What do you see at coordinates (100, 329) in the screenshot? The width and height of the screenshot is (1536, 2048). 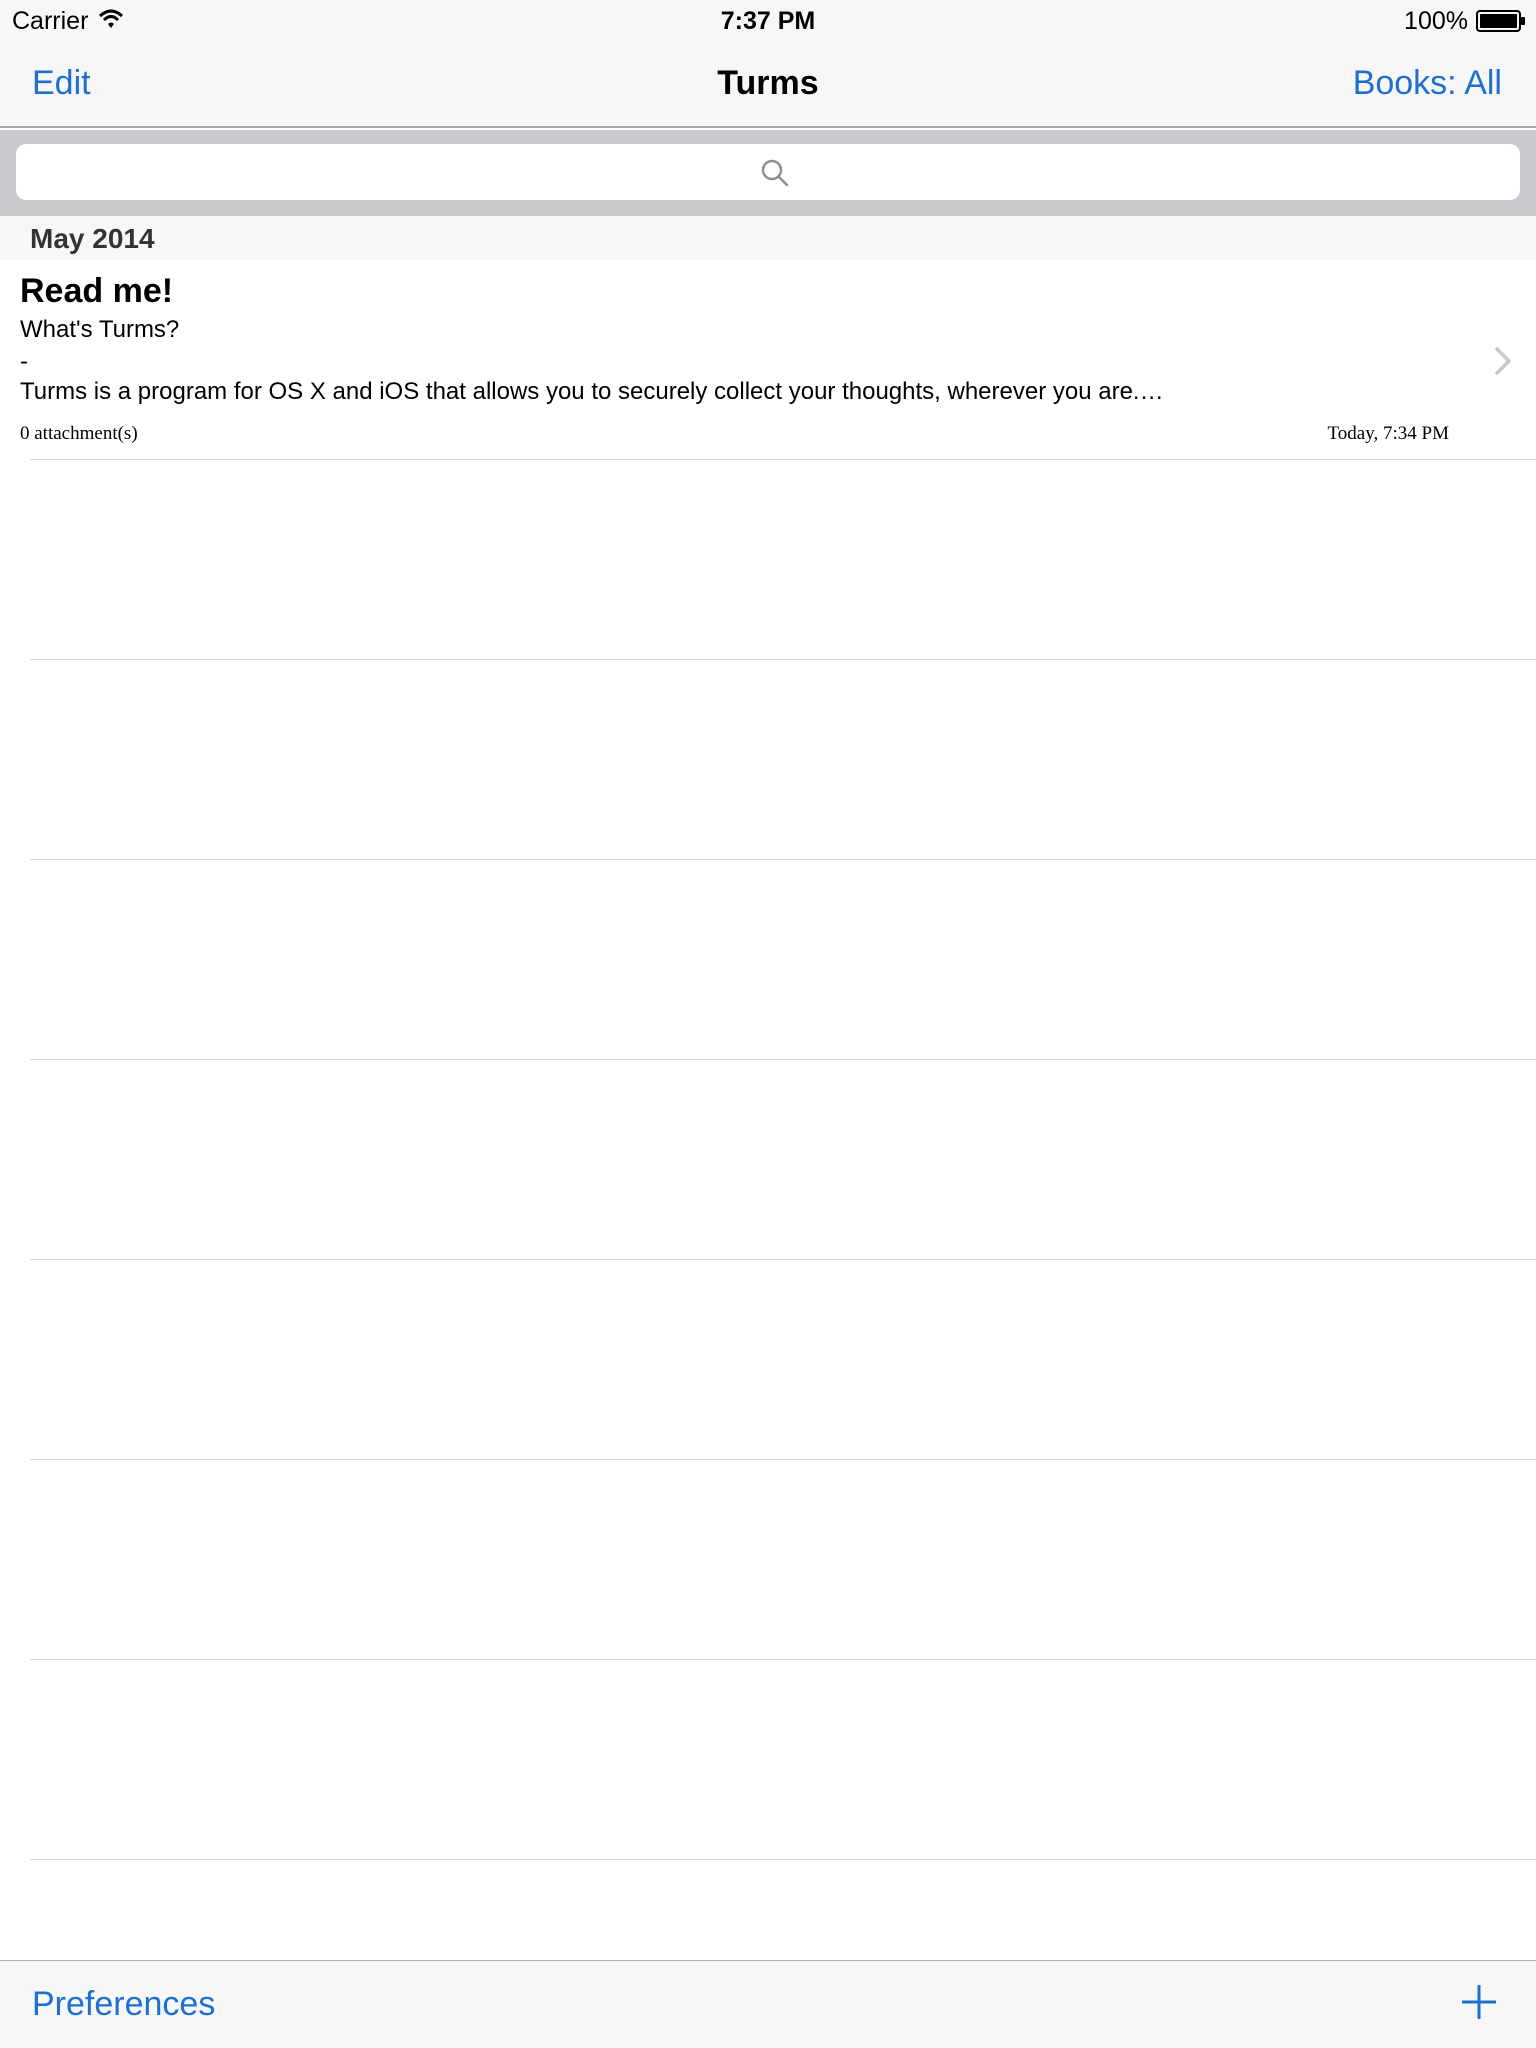 I see `note-subtitle: What's Turms?` at bounding box center [100, 329].